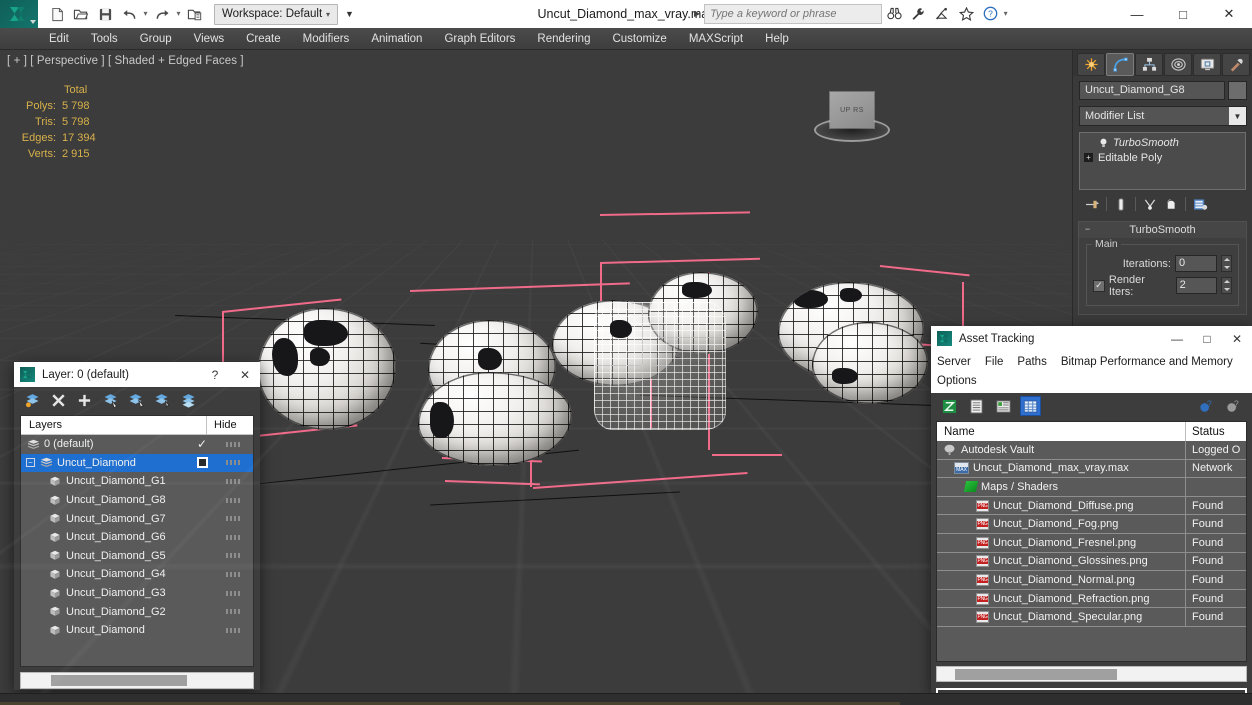  What do you see at coordinates (1120, 64) in the screenshot?
I see `modify-tab` at bounding box center [1120, 64].